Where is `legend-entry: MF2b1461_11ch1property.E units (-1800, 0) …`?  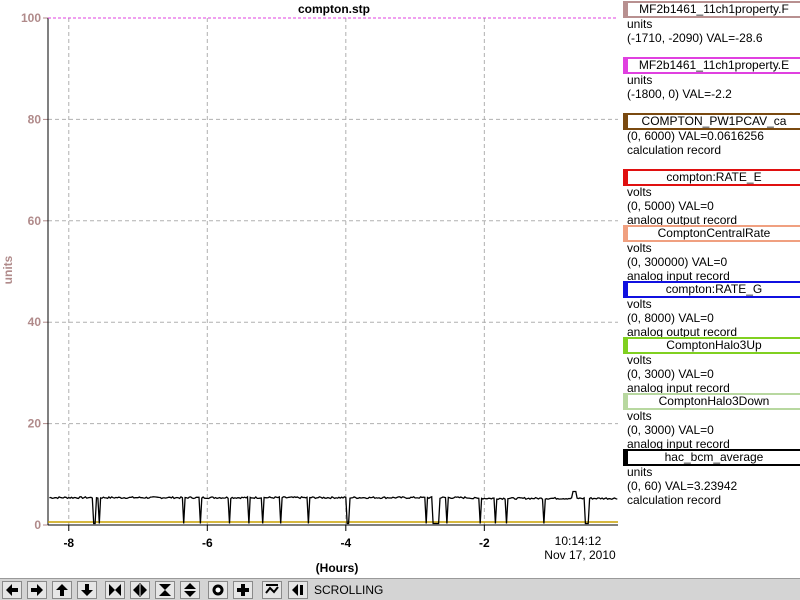
legend-entry: MF2b1461_11ch1property.E units (-1800, 0) … is located at coordinates (710, 84).